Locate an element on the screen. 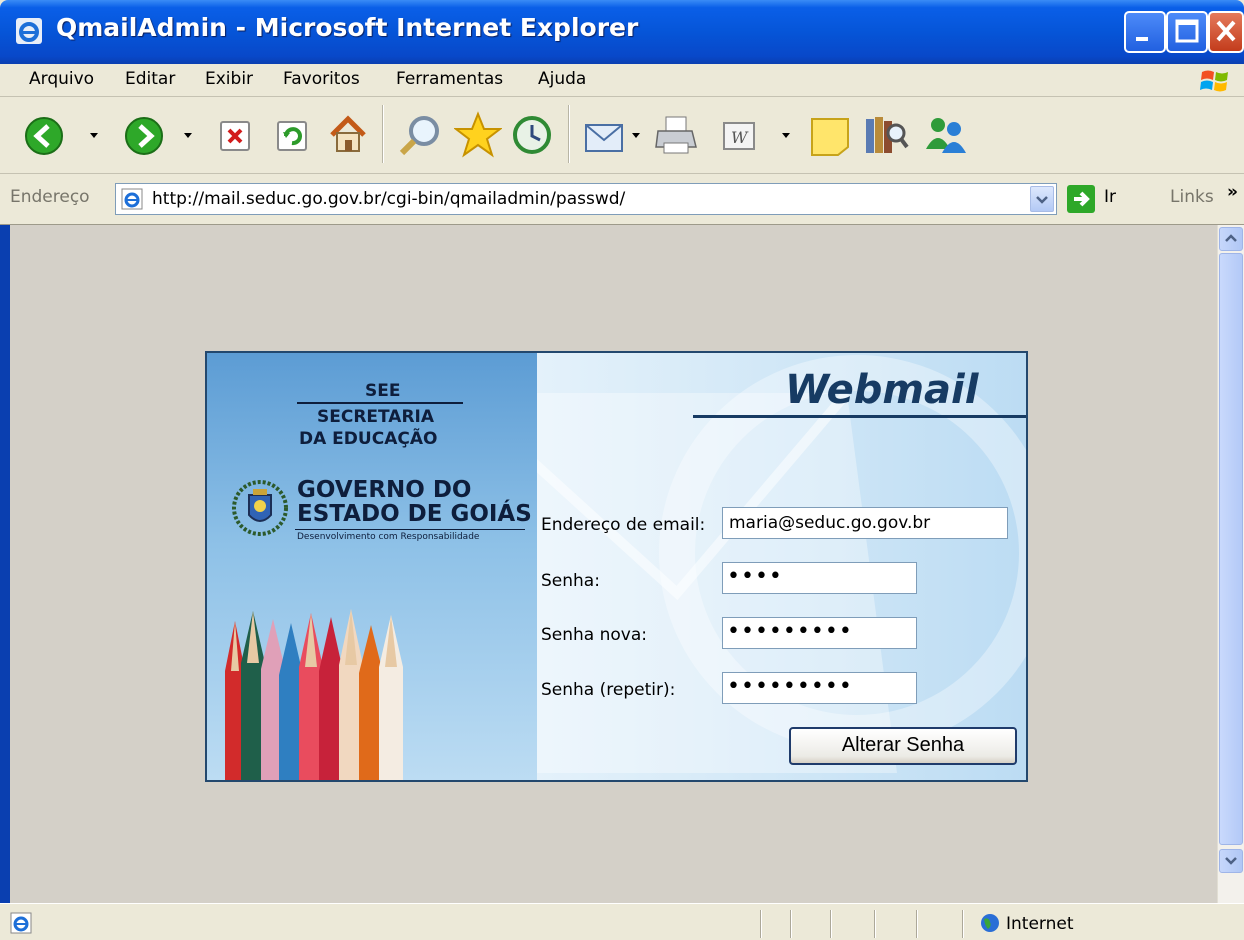 This screenshot has width=1244, height=940. ie-icon is located at coordinates (29, 31).